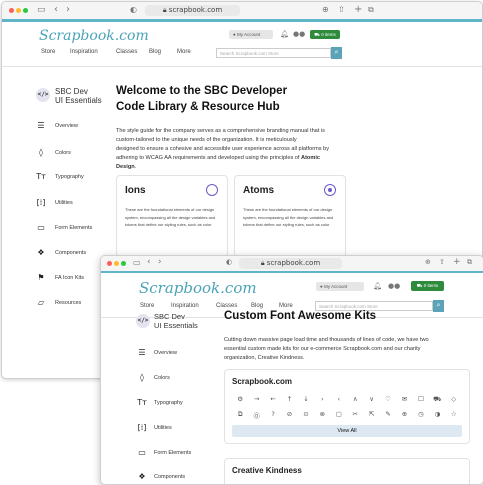 The image size is (483, 485). What do you see at coordinates (256, 416) in the screenshot?
I see `kit-glyph-icon: ⓪` at bounding box center [256, 416].